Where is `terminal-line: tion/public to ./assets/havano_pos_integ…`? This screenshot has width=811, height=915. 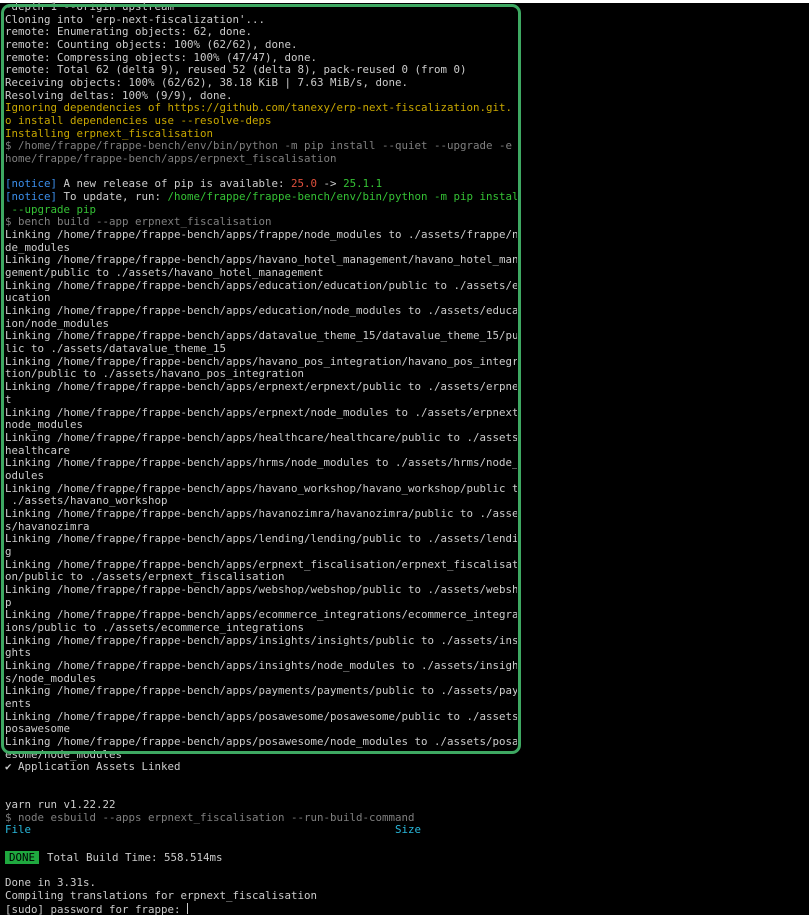 terminal-line: tion/public to ./assets/havano_pos_integ… is located at coordinates (155, 374).